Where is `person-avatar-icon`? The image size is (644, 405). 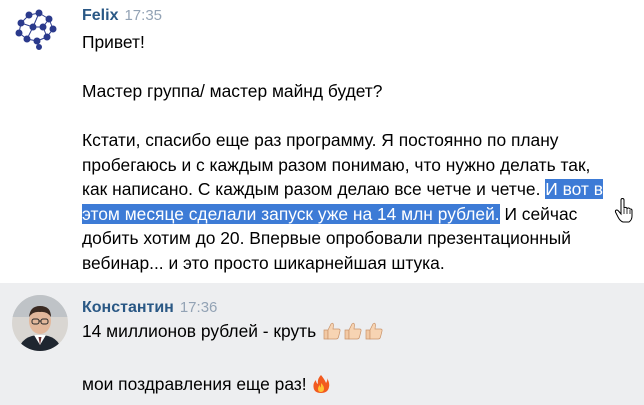
person-avatar-icon is located at coordinates (40, 323).